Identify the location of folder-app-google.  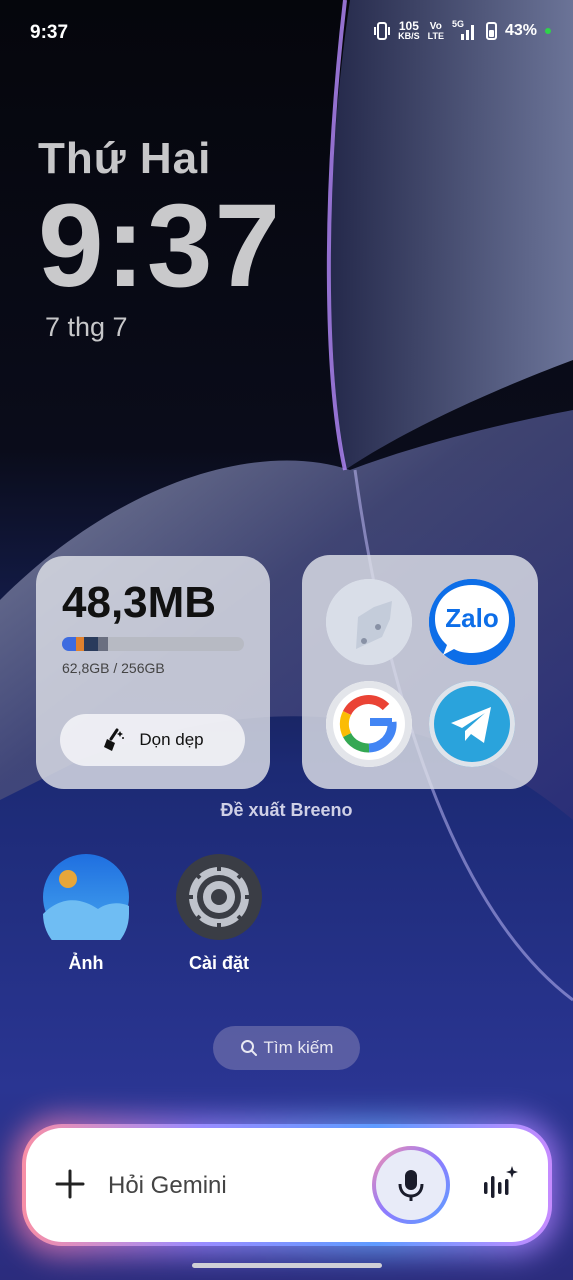
(369, 724).